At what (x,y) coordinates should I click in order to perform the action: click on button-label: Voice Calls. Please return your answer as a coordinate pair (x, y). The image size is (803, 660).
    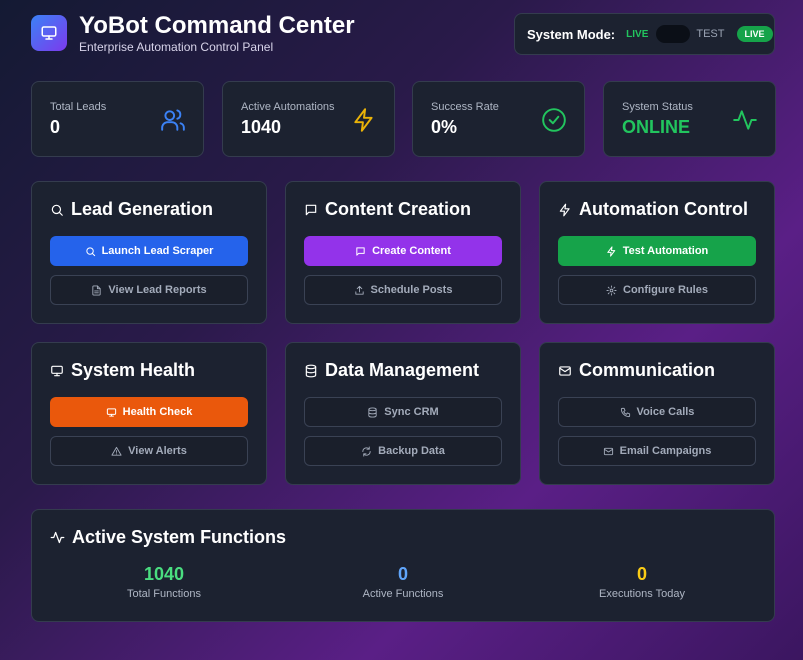
    Looking at the image, I should click on (665, 412).